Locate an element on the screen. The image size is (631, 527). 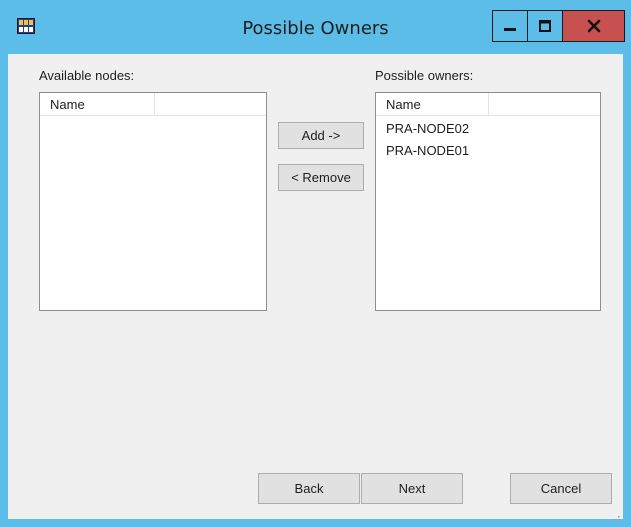
add-button: Add -> is located at coordinates (321, 135).